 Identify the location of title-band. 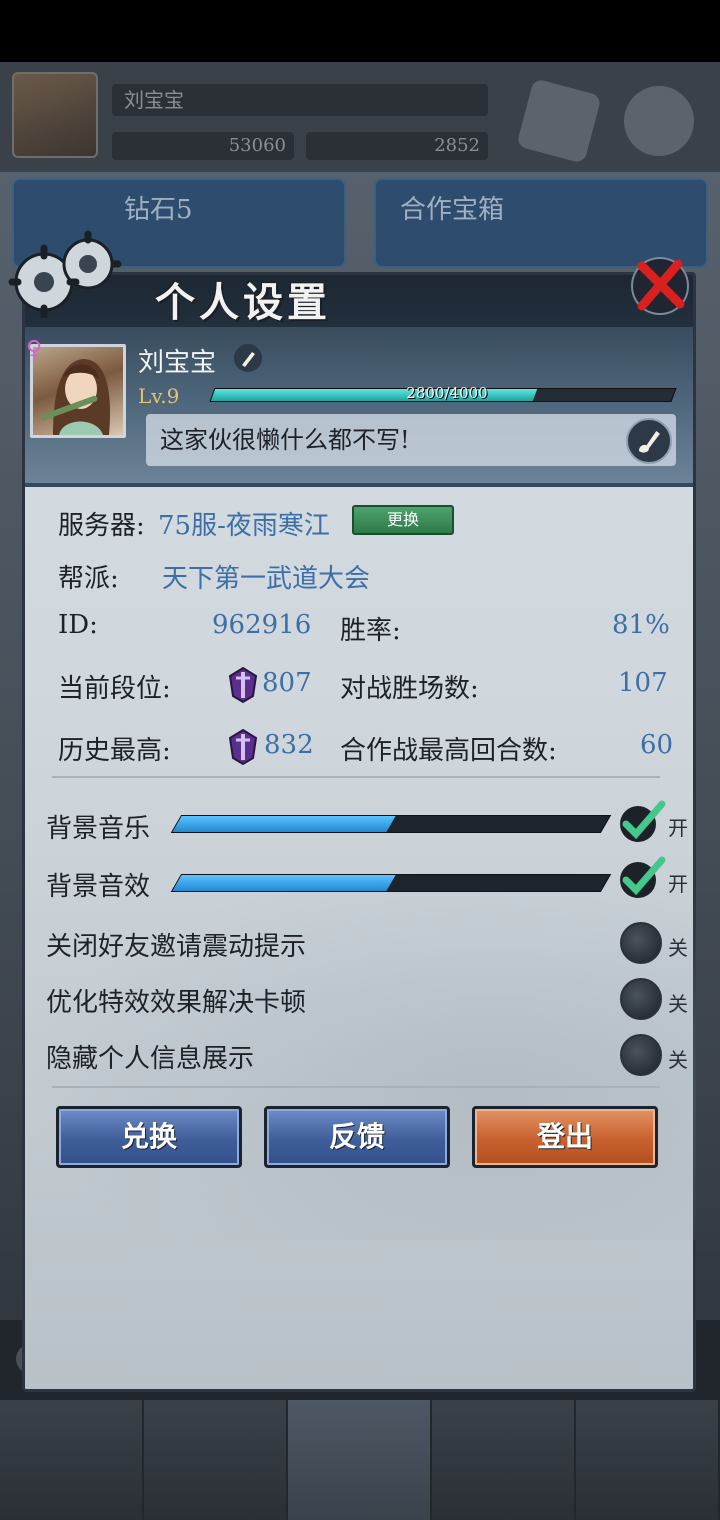
(359, 301).